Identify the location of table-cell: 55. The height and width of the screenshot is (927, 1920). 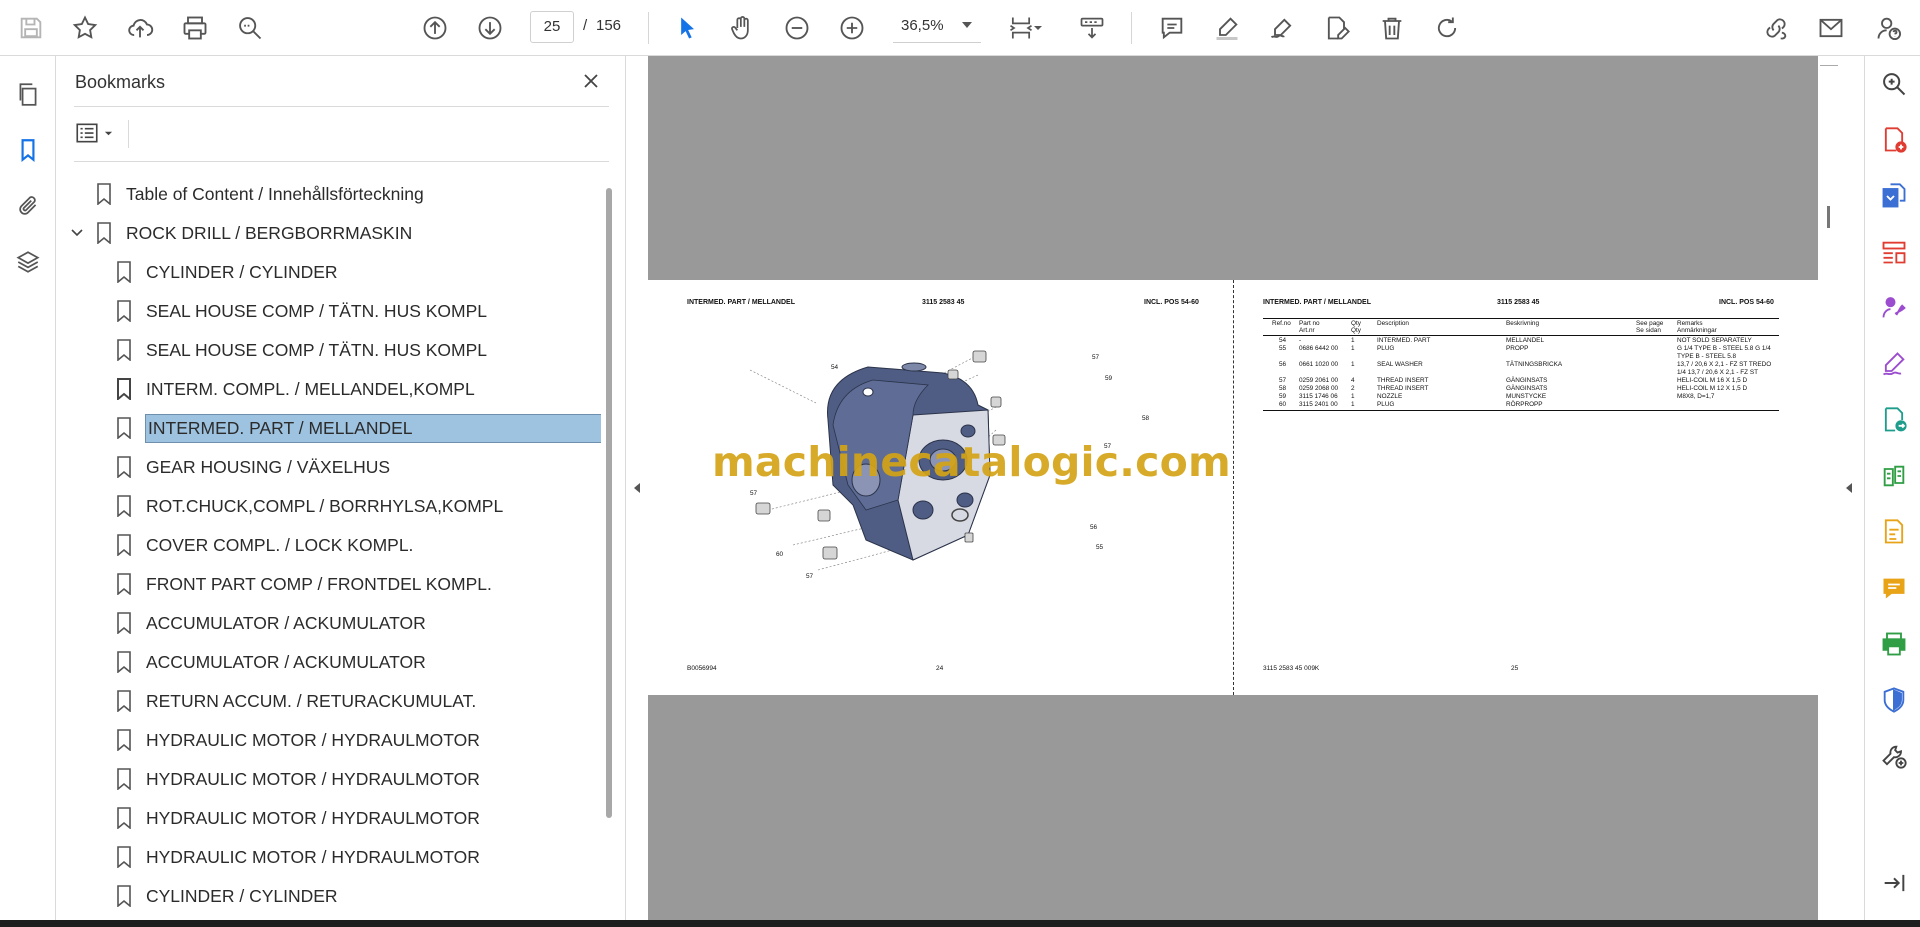
(1283, 348).